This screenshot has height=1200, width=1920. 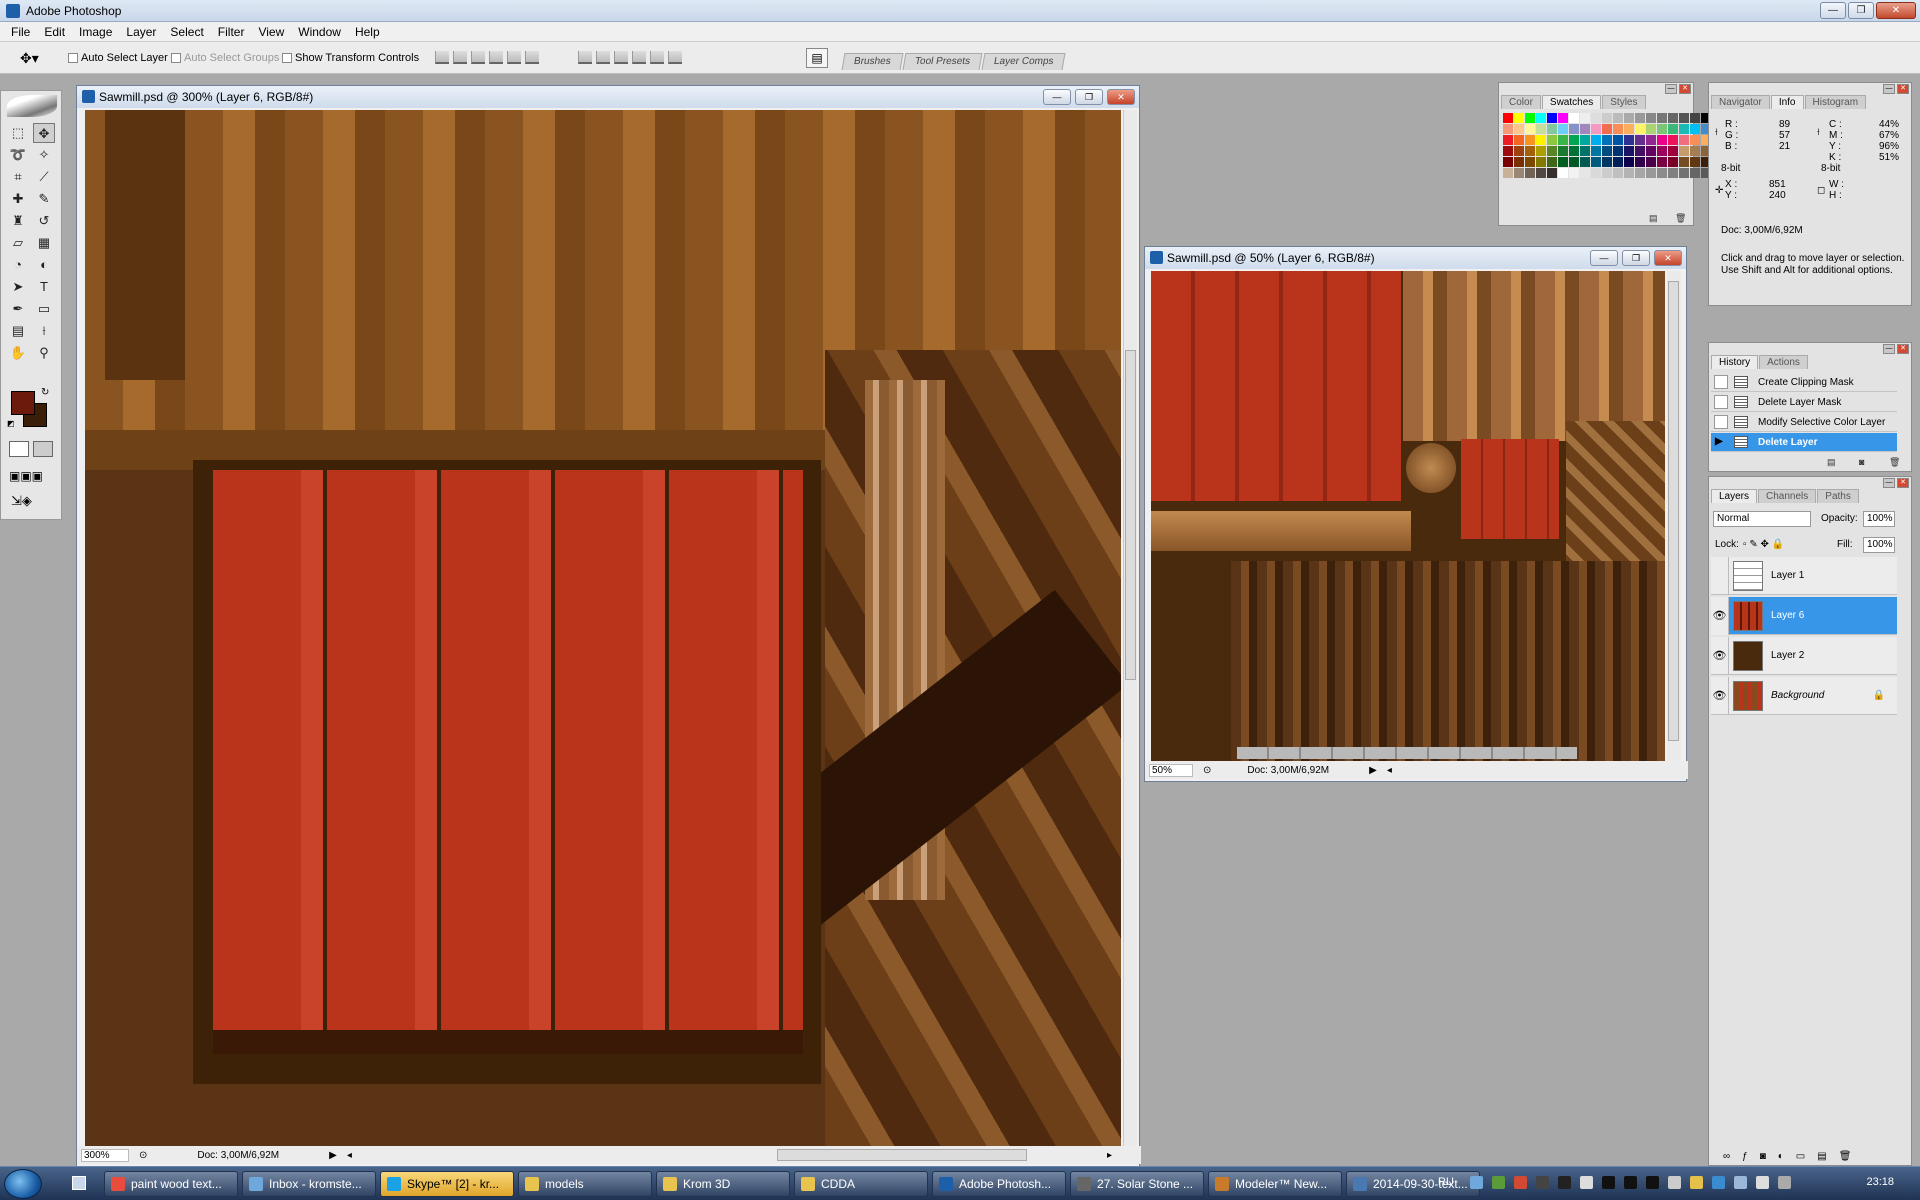 What do you see at coordinates (1896, 10) in the screenshot?
I see `close-button: ✕` at bounding box center [1896, 10].